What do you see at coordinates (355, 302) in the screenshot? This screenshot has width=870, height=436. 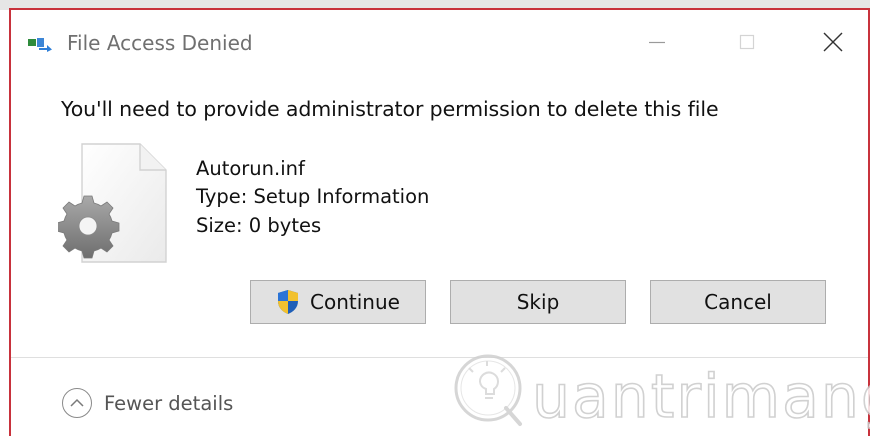 I see `continue-label: Continue` at bounding box center [355, 302].